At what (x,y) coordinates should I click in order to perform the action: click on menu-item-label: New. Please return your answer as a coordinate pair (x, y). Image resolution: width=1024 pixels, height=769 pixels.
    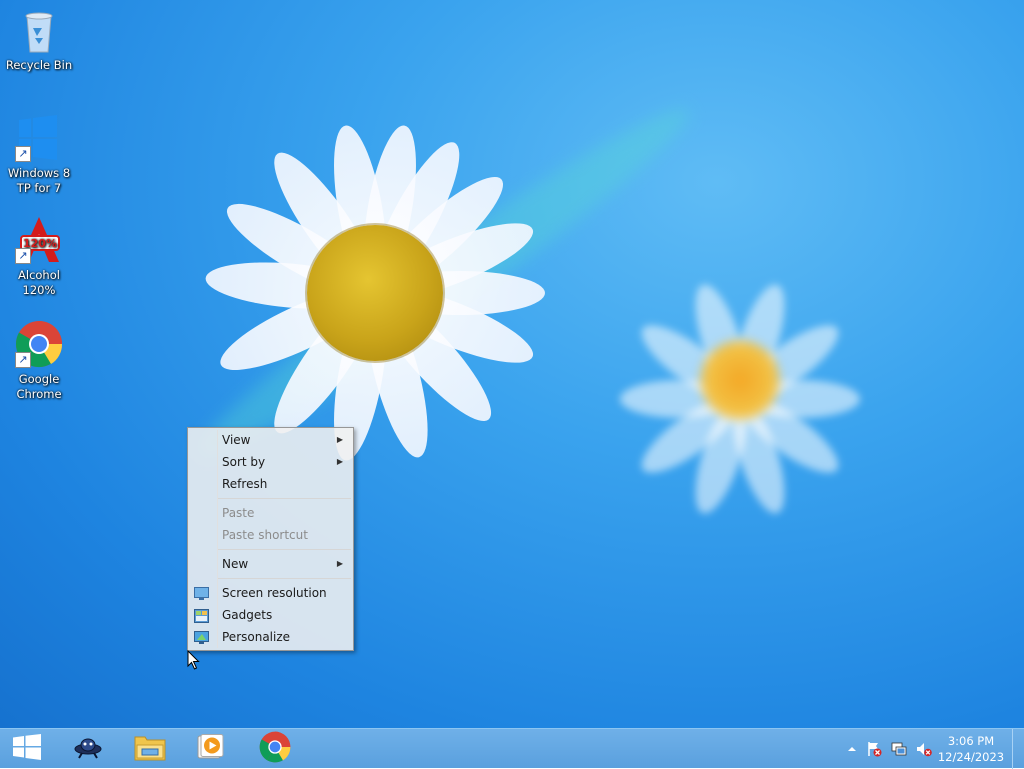
    Looking at the image, I should click on (235, 564).